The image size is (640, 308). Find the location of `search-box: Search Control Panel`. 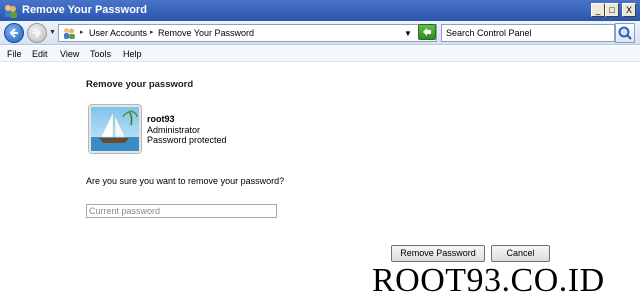

search-box: Search Control Panel is located at coordinates (528, 33).